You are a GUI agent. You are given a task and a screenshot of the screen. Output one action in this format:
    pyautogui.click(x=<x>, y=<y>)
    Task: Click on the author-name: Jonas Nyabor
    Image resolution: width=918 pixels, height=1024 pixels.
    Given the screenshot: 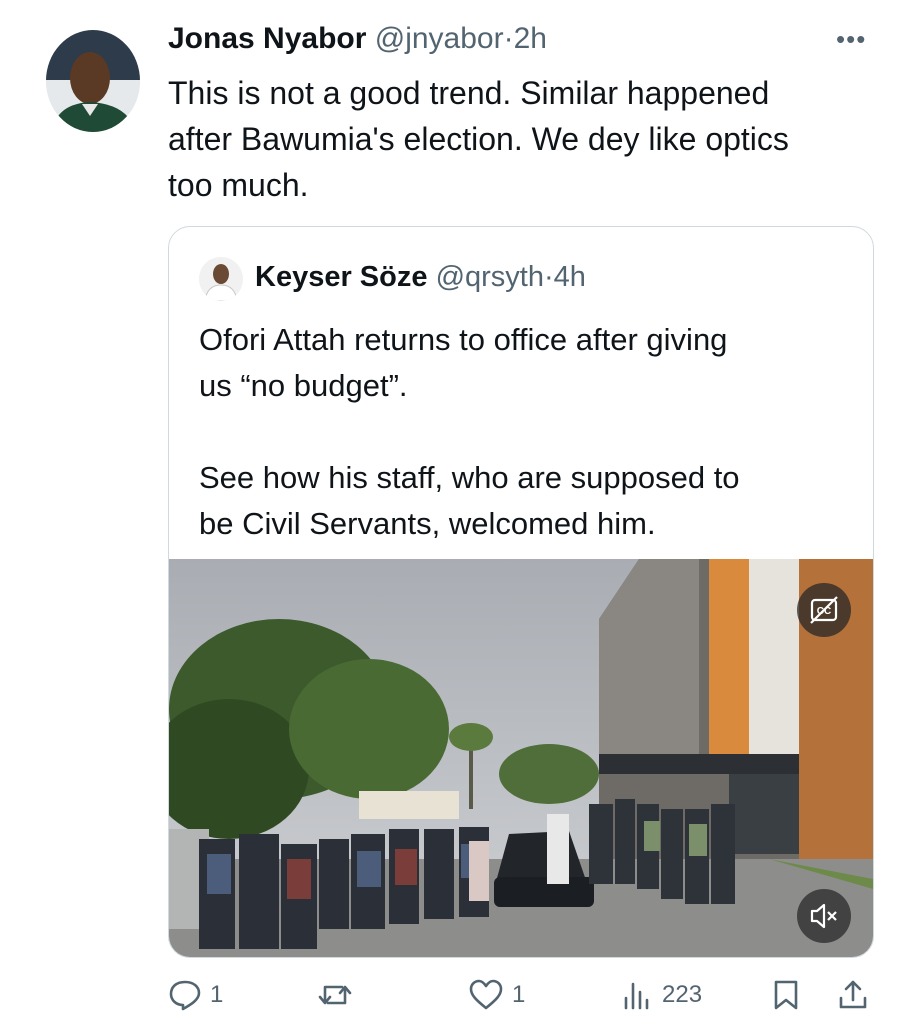 What is the action you would take?
    pyautogui.click(x=267, y=38)
    